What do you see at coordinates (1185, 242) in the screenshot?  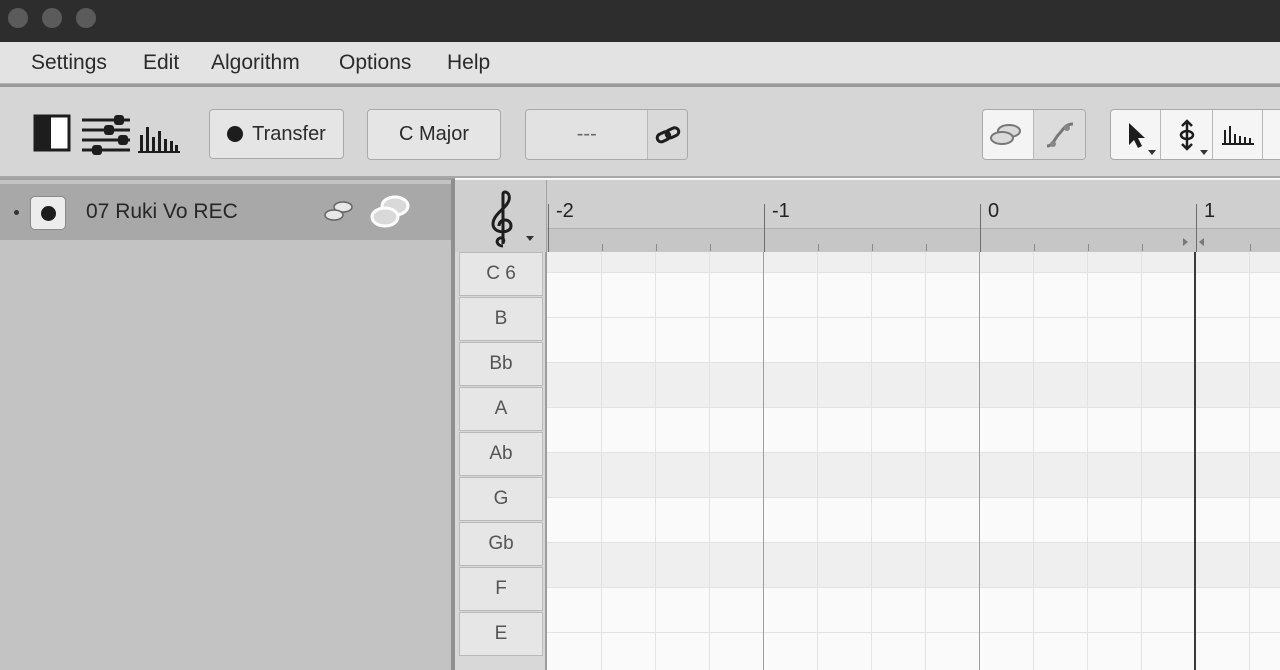 I see `loop-end-marker-icon` at bounding box center [1185, 242].